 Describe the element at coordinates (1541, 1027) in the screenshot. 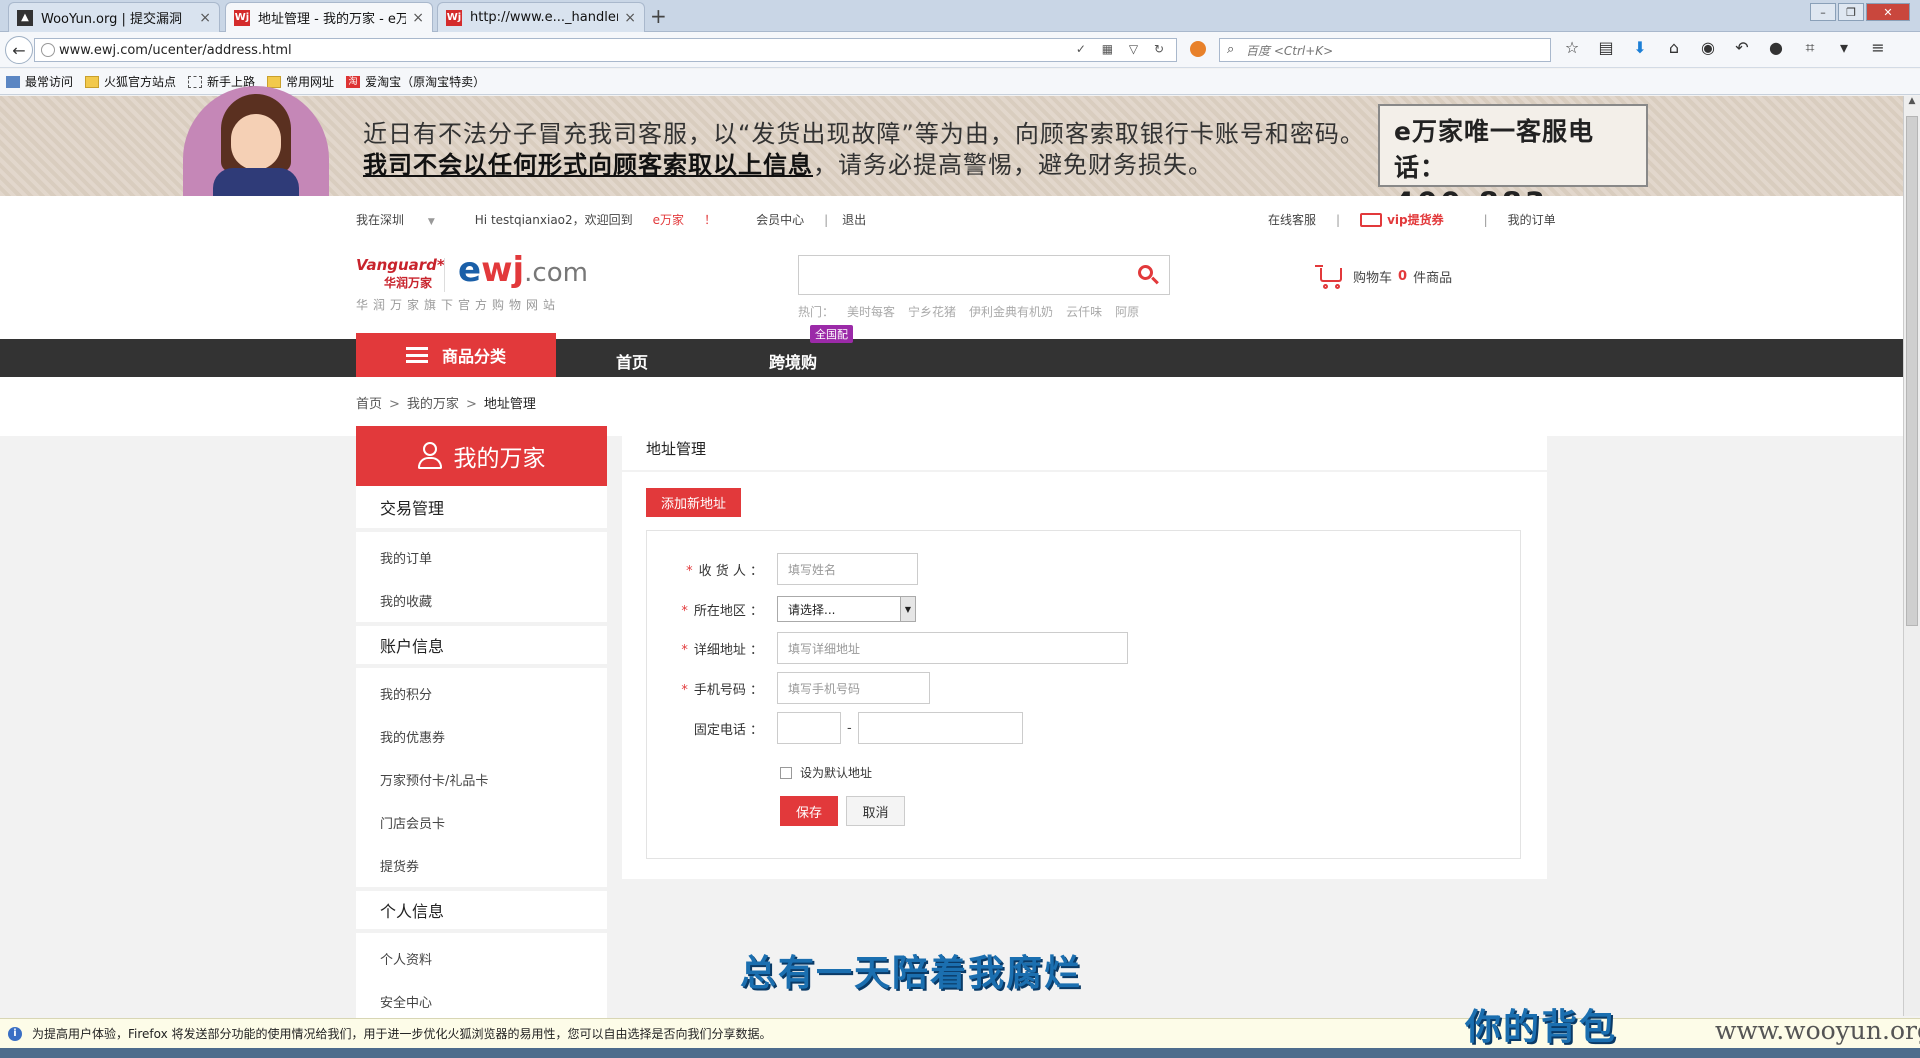

I see `video-subtitle-2: 你的背包` at that location.